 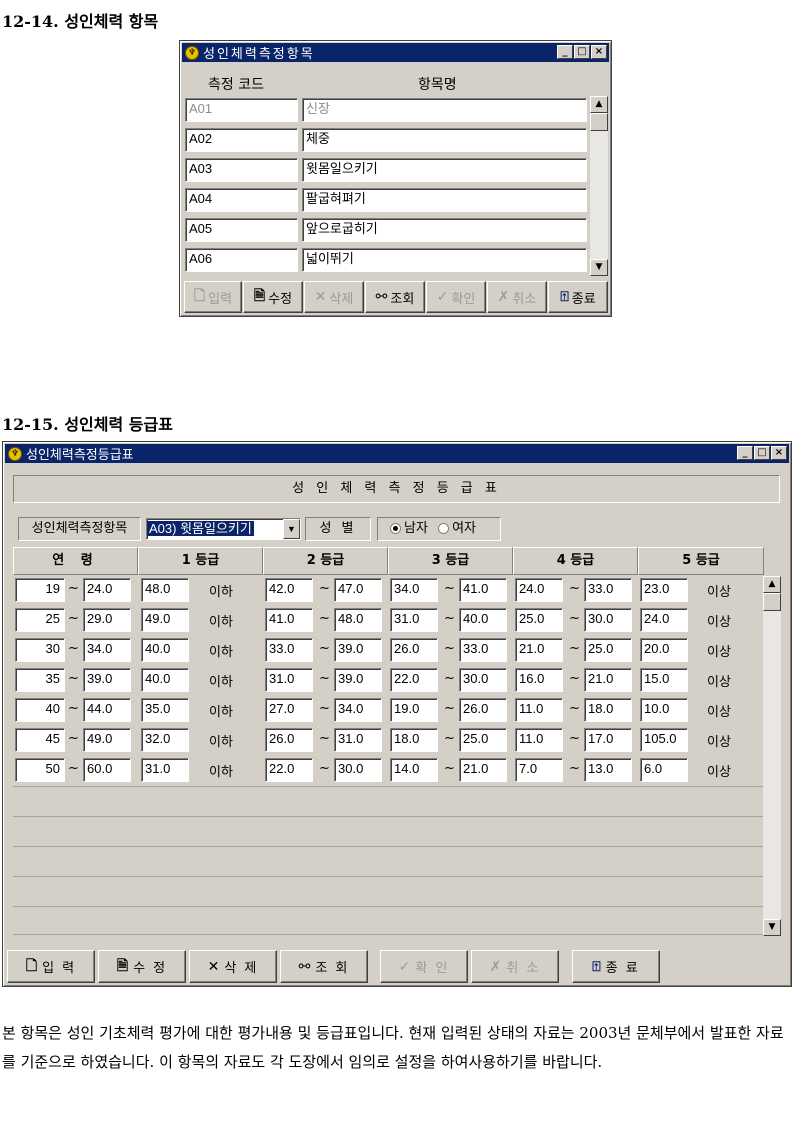 I want to click on grade2-from-field: 27.0, so click(x=289, y=710).